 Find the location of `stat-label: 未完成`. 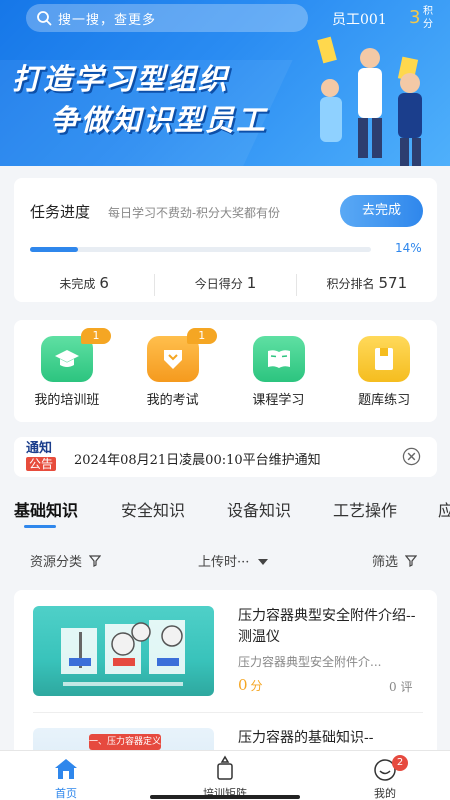

stat-label: 未完成 is located at coordinates (77, 284).